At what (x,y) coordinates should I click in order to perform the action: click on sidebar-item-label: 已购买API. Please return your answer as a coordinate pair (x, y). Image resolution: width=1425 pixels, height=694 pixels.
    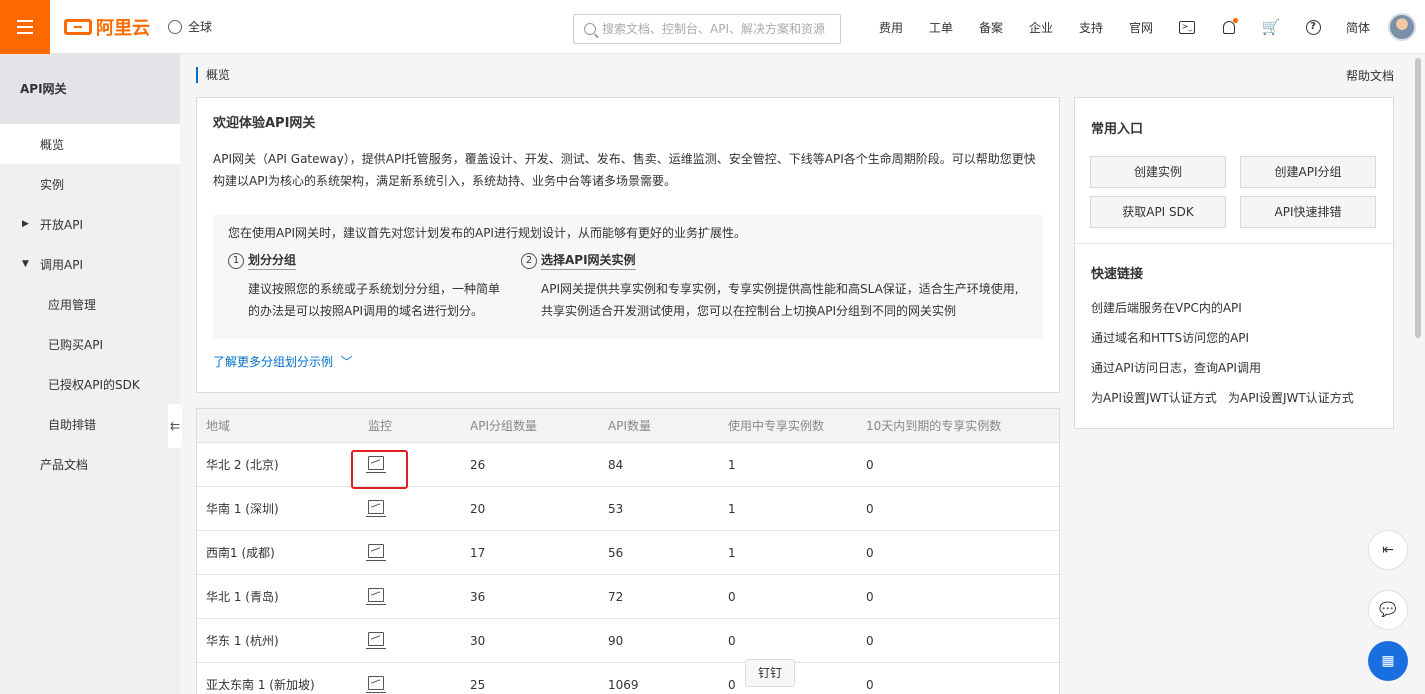
    Looking at the image, I should click on (75, 344).